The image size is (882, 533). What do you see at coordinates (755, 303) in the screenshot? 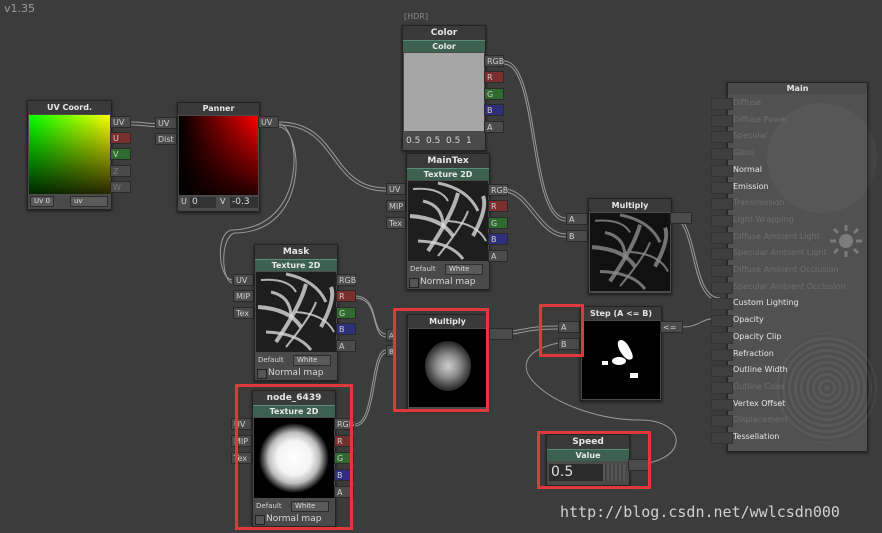
I see `main-input-custom-lighting: Custom Lighting` at bounding box center [755, 303].